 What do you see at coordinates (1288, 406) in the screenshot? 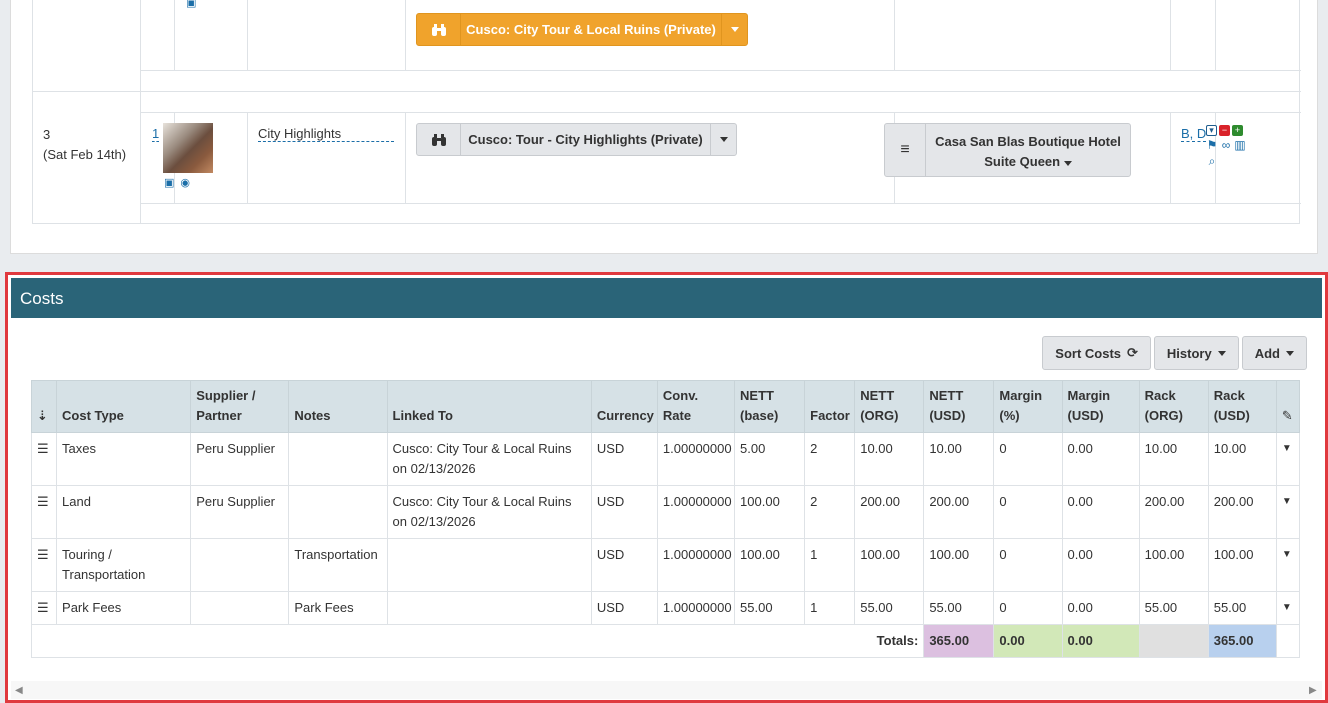
I see `edit-pencil-icon: ✎` at bounding box center [1288, 406].